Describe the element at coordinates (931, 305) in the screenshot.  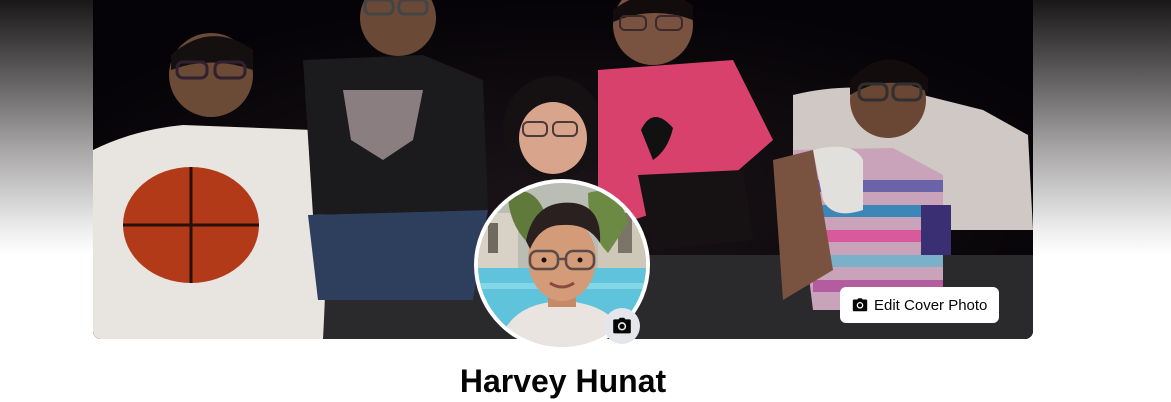
I see `edit-cover-photo-label: Edit Cover Photo` at that location.